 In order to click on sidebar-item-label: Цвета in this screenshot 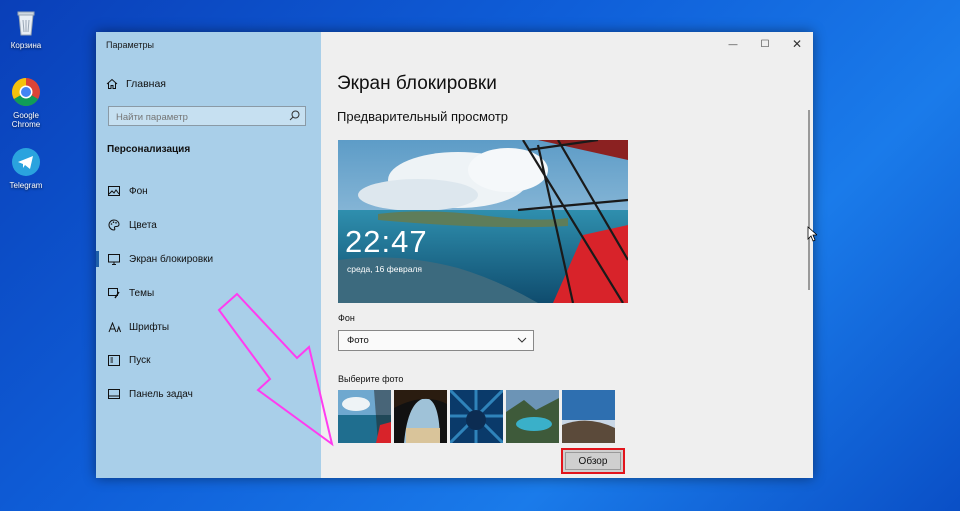, I will do `click(143, 225)`.